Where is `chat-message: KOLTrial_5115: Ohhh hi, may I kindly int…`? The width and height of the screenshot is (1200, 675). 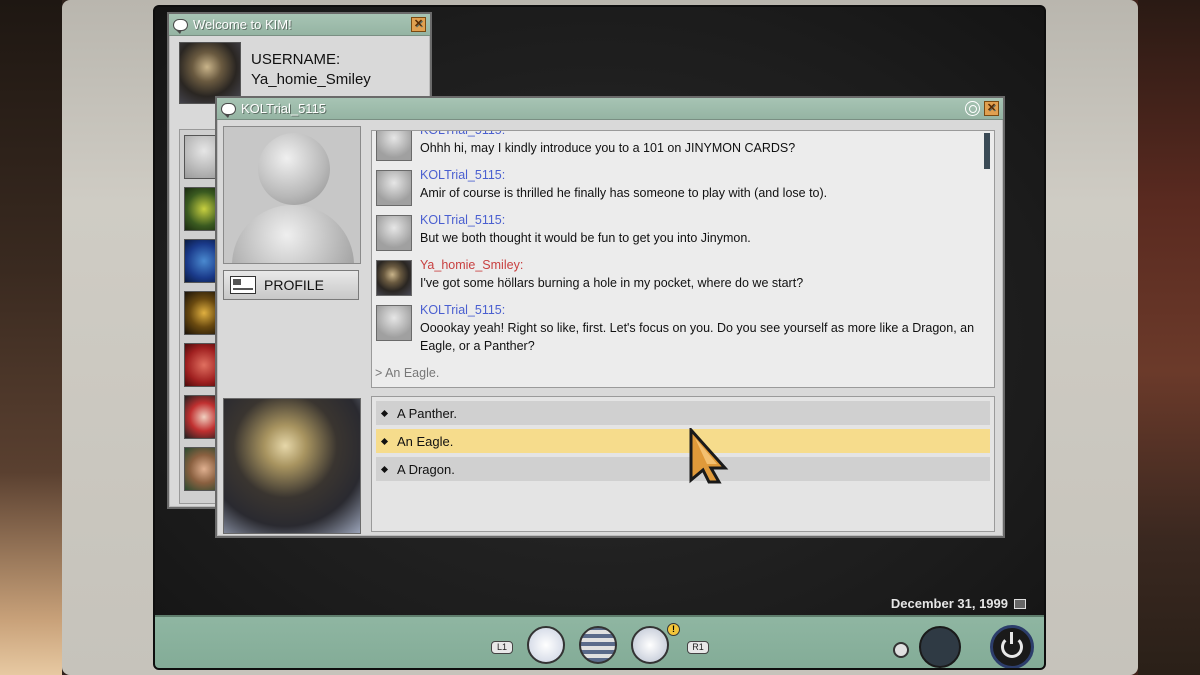 chat-message: KOLTrial_5115: Ohhh hi, may I kindly int… is located at coordinates (683, 148).